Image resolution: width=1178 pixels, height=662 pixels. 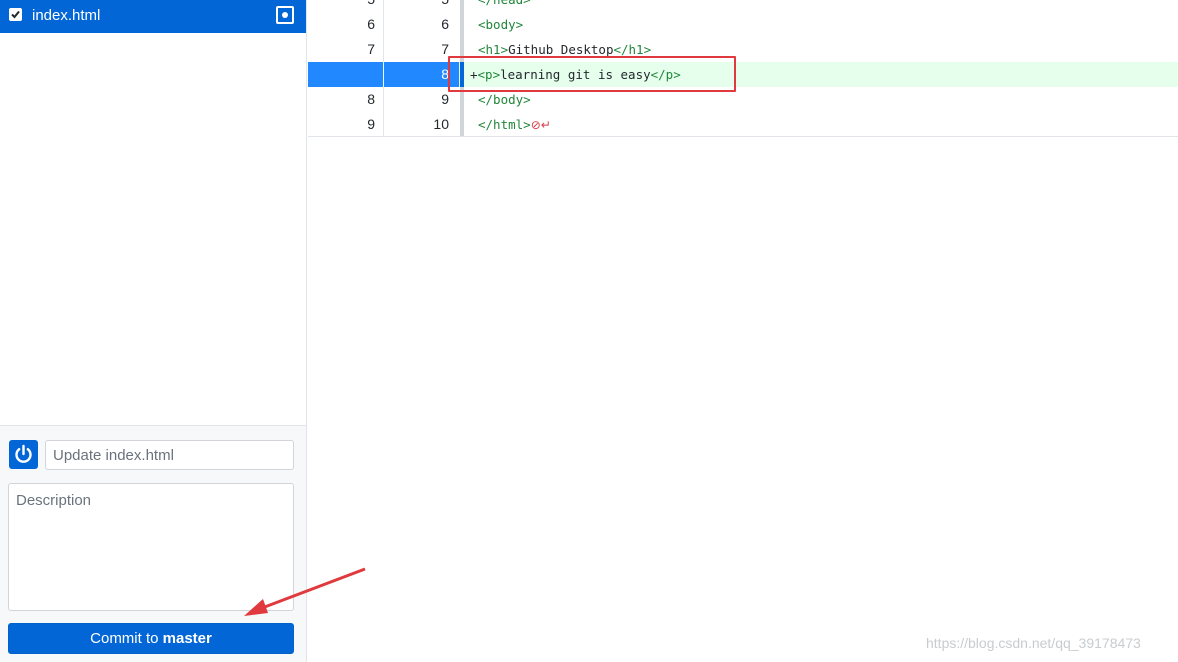 What do you see at coordinates (345, 6) in the screenshot?
I see `old-line-number: 5` at bounding box center [345, 6].